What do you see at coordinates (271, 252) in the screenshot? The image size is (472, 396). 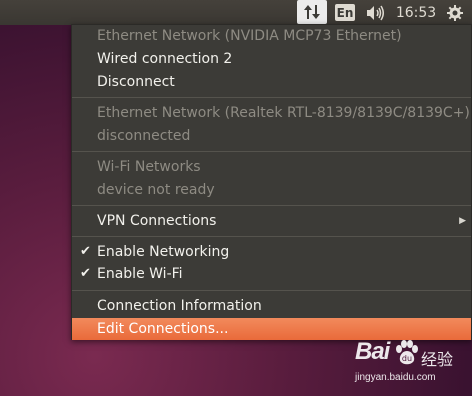 I see `enable-networking-item: ✔ Enable Networking` at bounding box center [271, 252].